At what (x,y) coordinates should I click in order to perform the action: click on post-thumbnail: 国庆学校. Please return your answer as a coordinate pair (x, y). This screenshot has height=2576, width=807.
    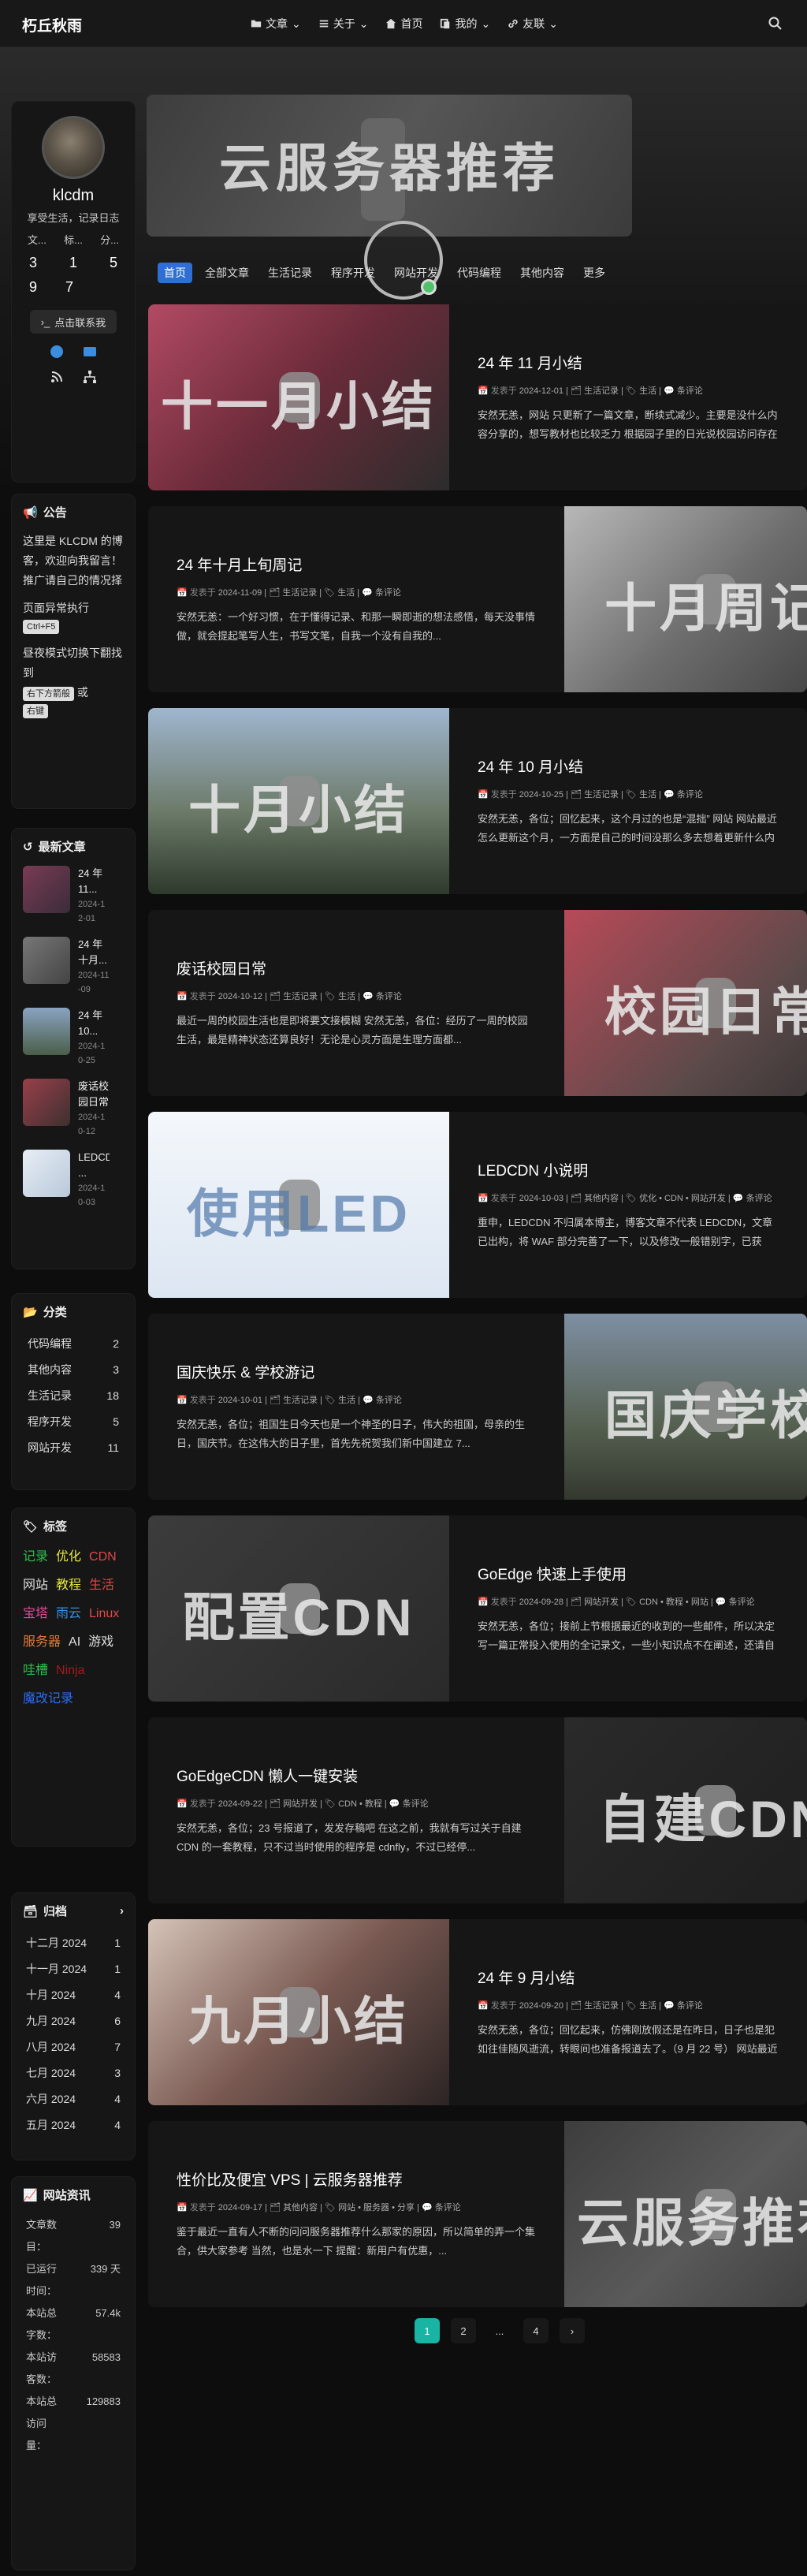
    Looking at the image, I should click on (685, 1407).